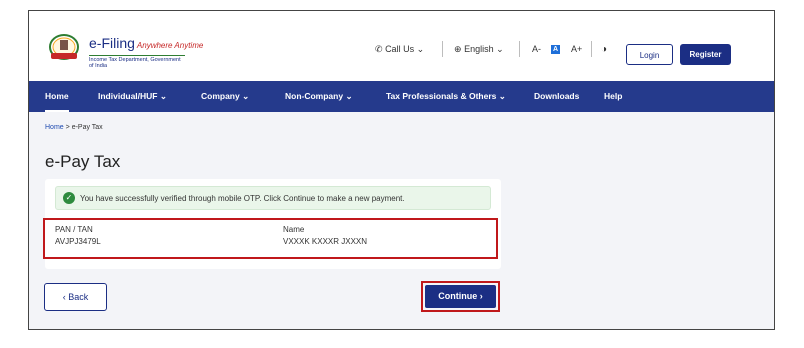 This screenshot has height=348, width=804. I want to click on nav-label: Help, so click(613, 96).